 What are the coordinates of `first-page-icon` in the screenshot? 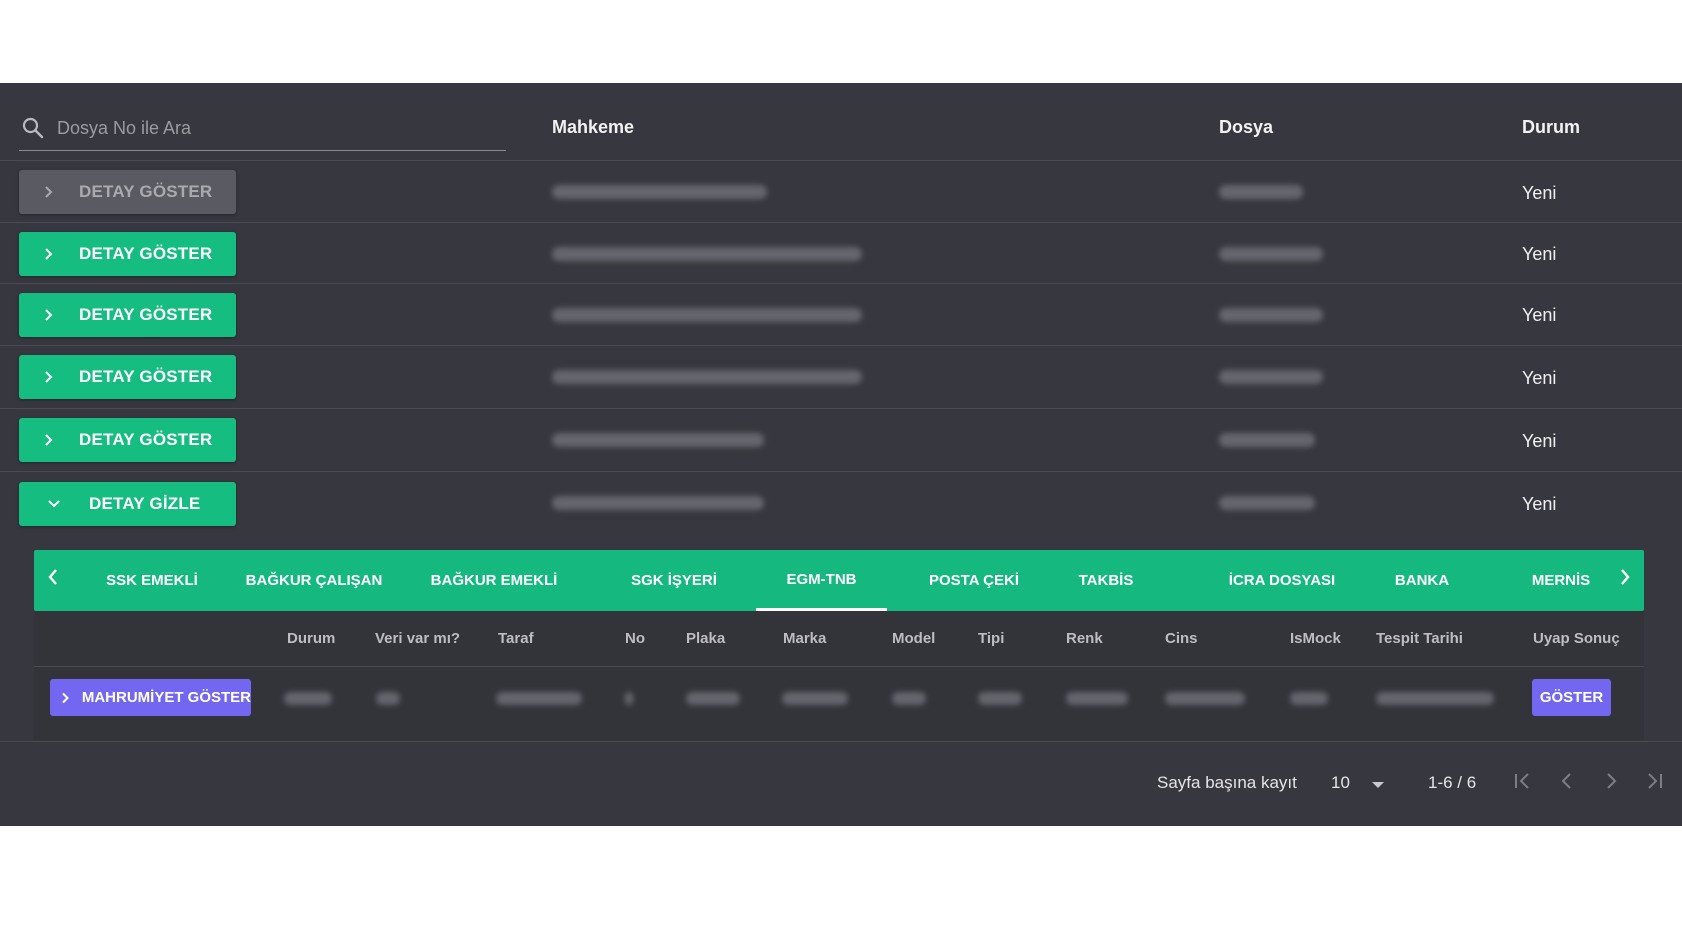 It's located at (1523, 783).